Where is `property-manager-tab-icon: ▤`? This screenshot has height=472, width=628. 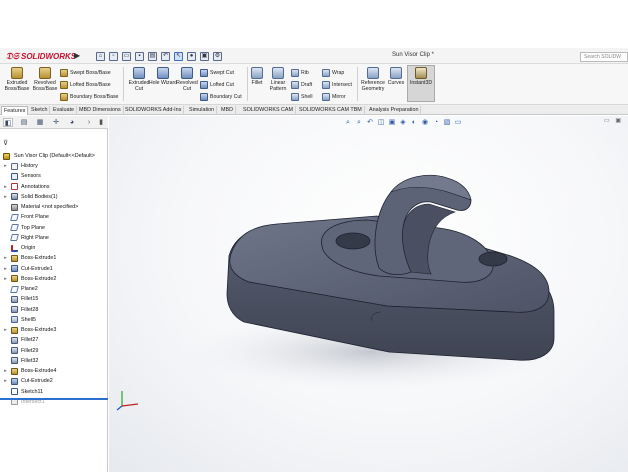
property-manager-tab-icon: ▤ is located at coordinates (24, 122).